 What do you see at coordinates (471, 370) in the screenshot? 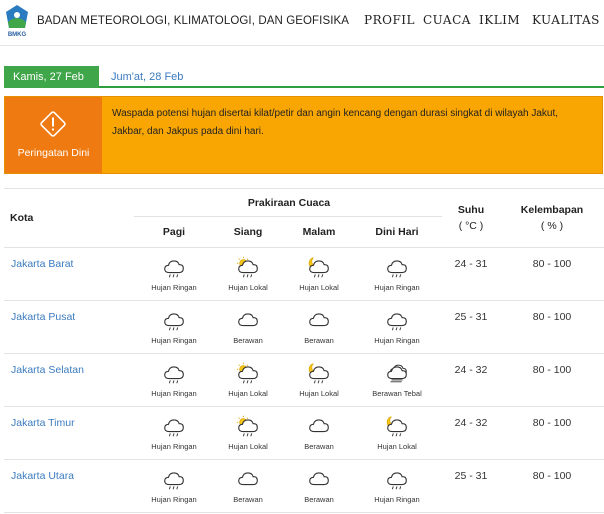
I see `temperature-value: 24 - 32` at bounding box center [471, 370].